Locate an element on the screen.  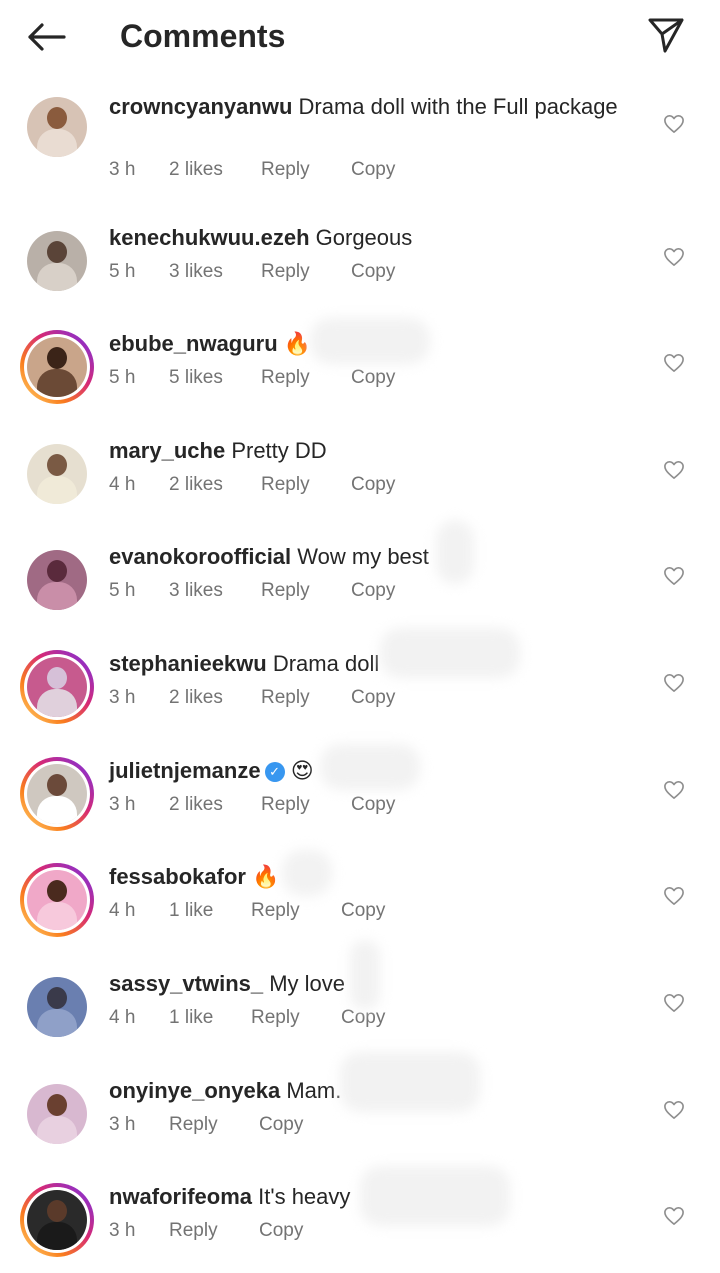
comment-text: 🔥 is located at coordinates (297, 344).